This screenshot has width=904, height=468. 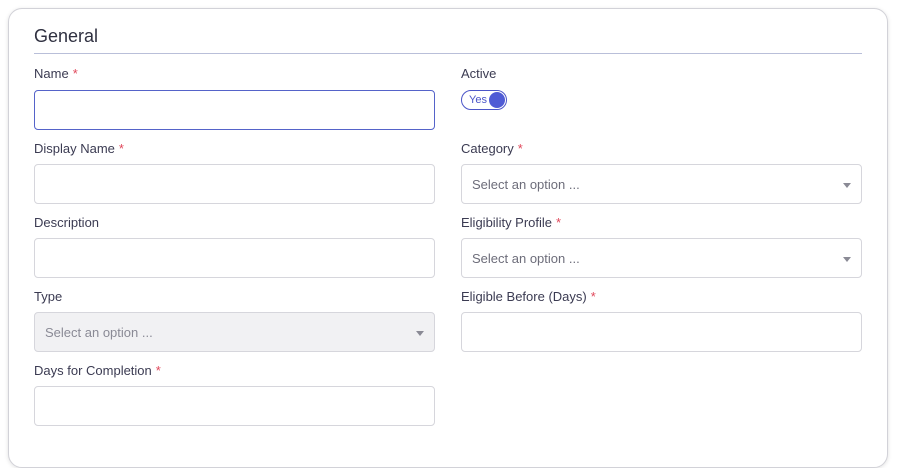 I want to click on section-title: General, so click(x=66, y=36).